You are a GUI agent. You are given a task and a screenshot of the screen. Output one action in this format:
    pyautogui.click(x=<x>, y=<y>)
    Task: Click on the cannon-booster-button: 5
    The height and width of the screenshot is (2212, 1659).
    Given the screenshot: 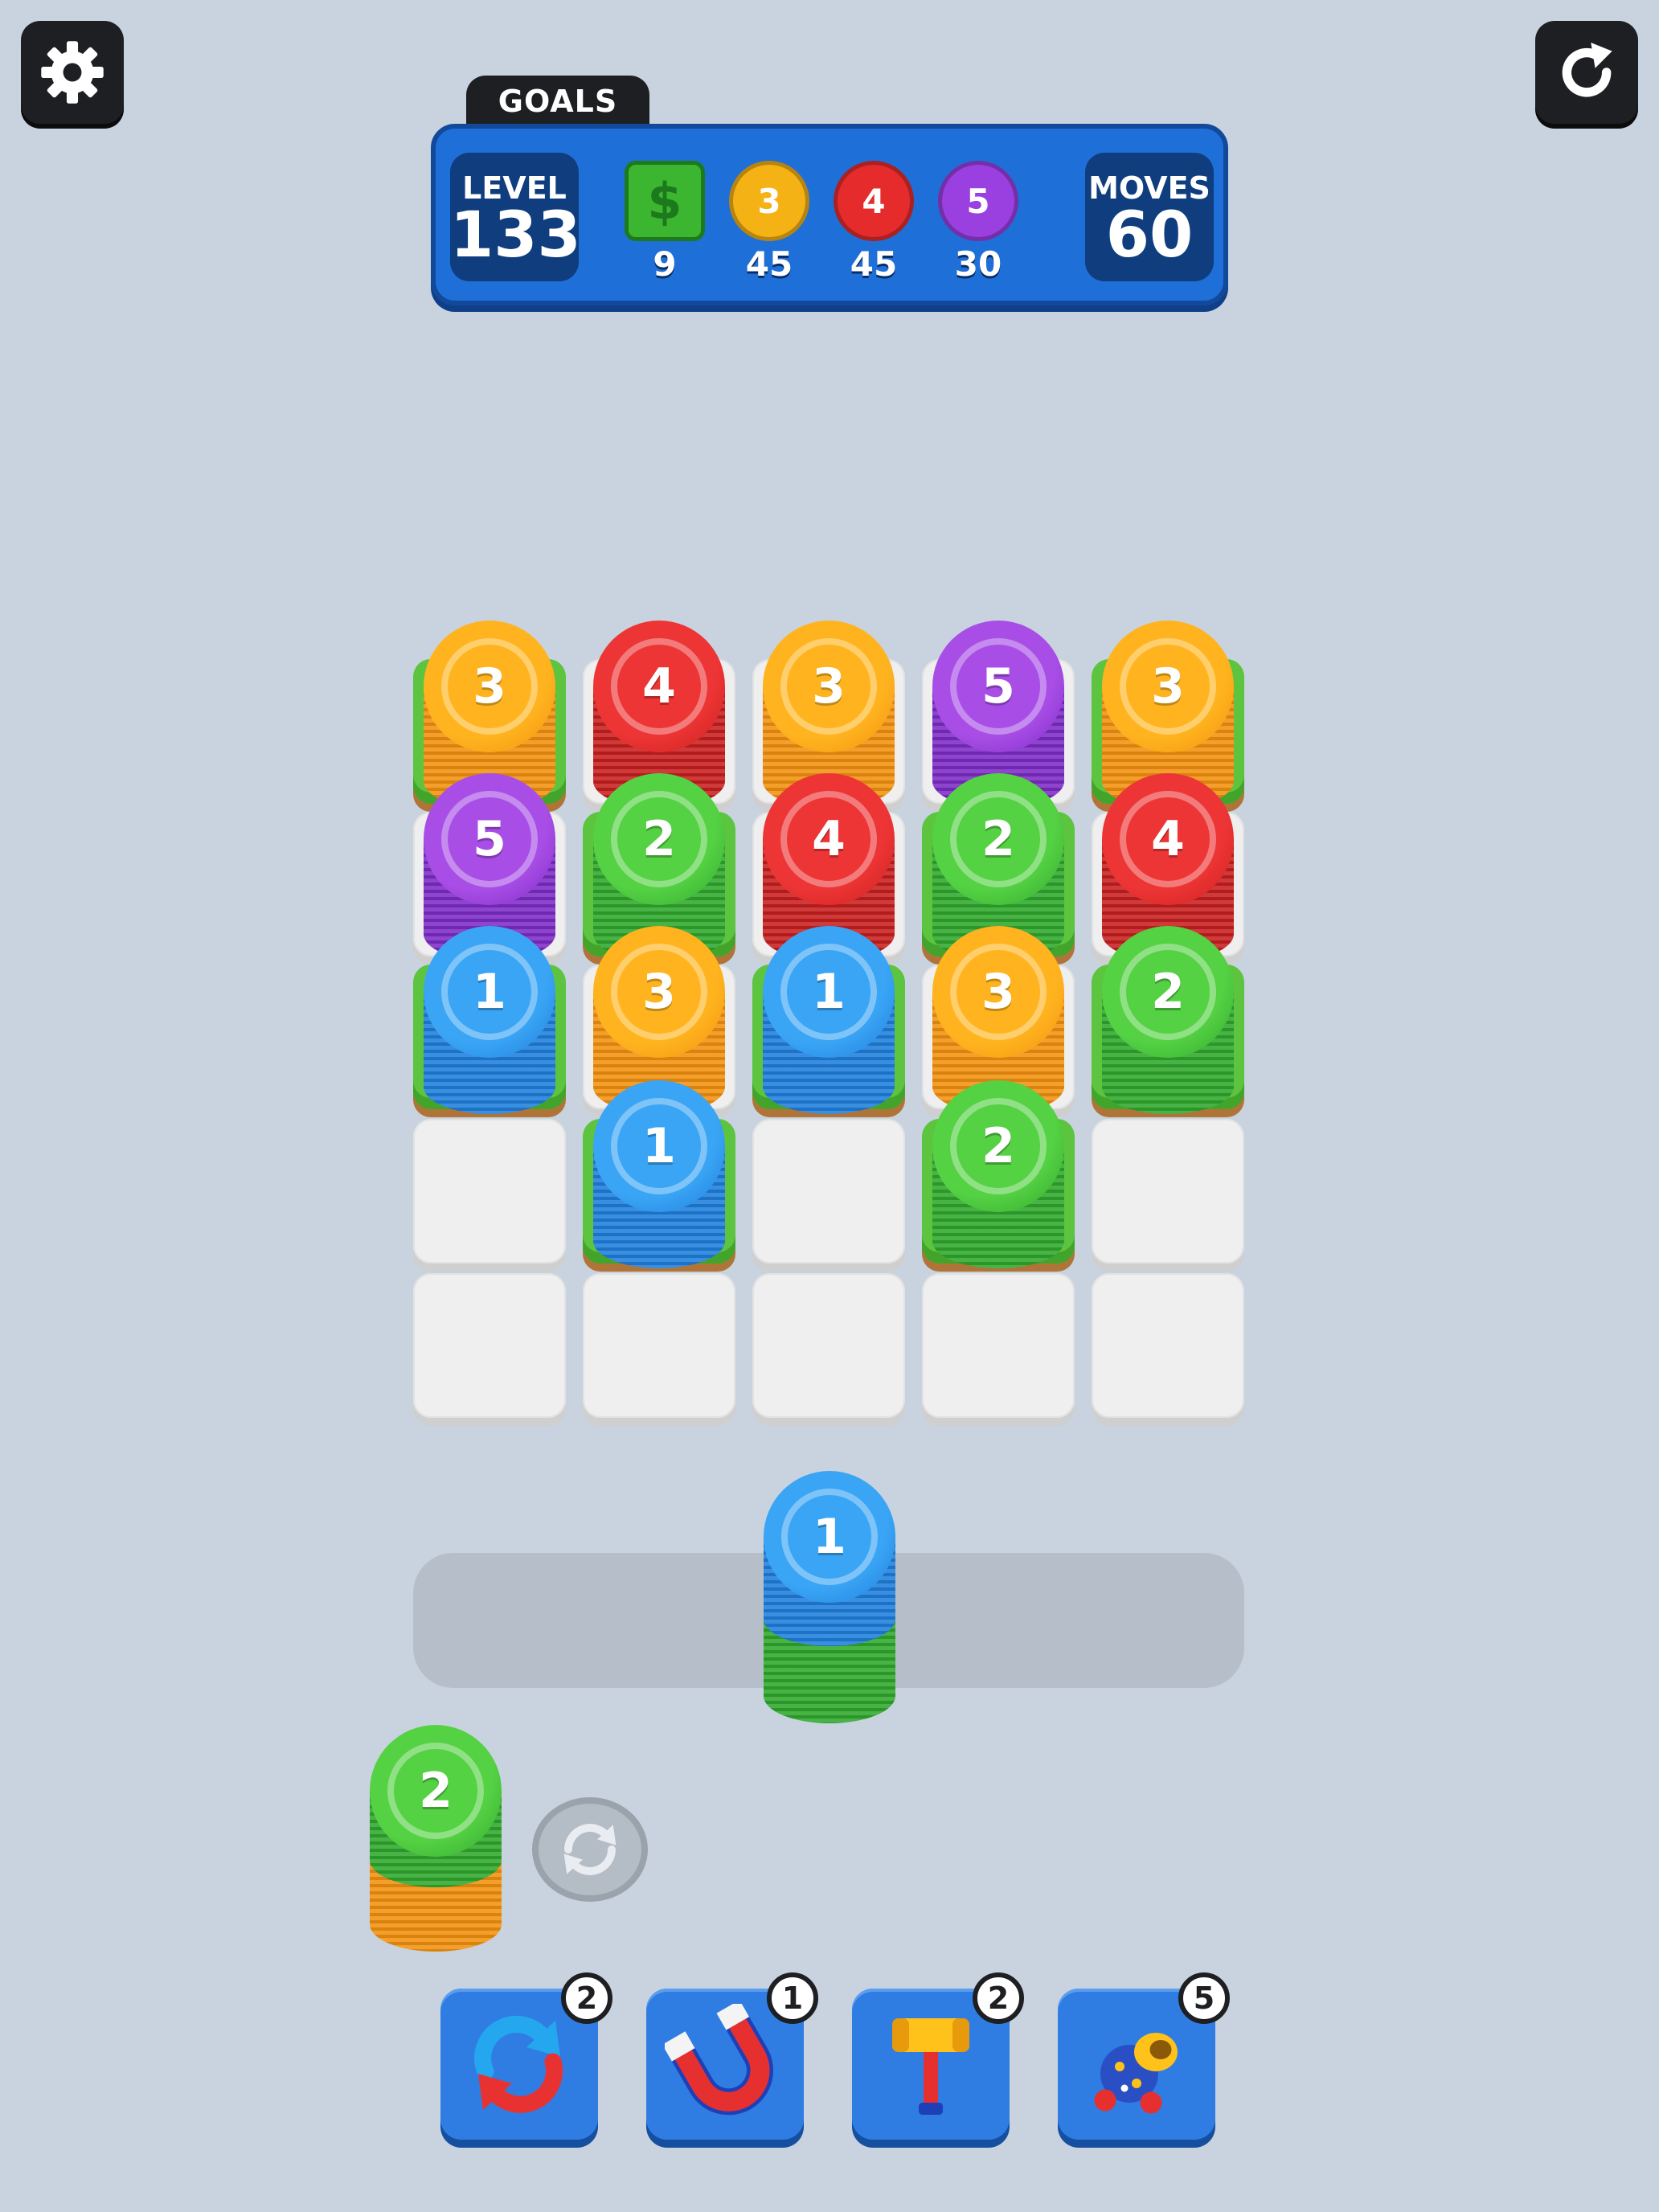 What is the action you would take?
    pyautogui.click(x=1144, y=2056)
    